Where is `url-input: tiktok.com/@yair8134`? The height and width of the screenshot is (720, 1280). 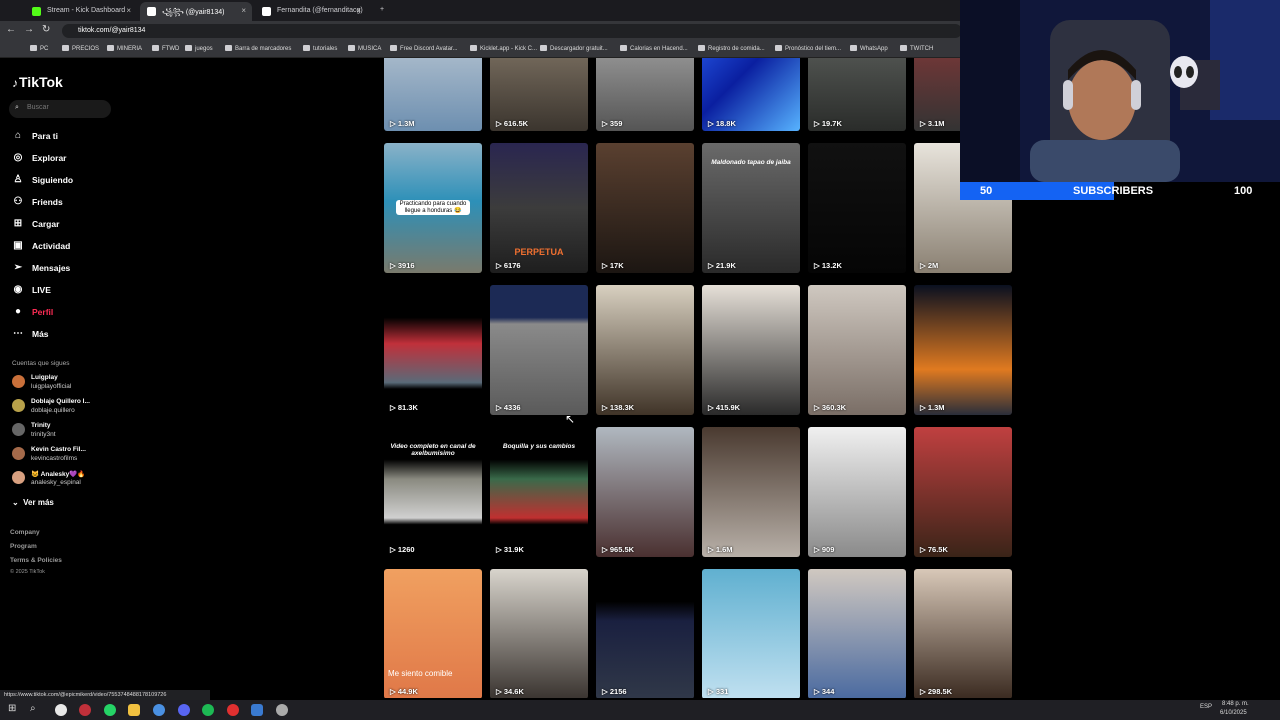 url-input: tiktok.com/@yair8134 is located at coordinates (512, 31).